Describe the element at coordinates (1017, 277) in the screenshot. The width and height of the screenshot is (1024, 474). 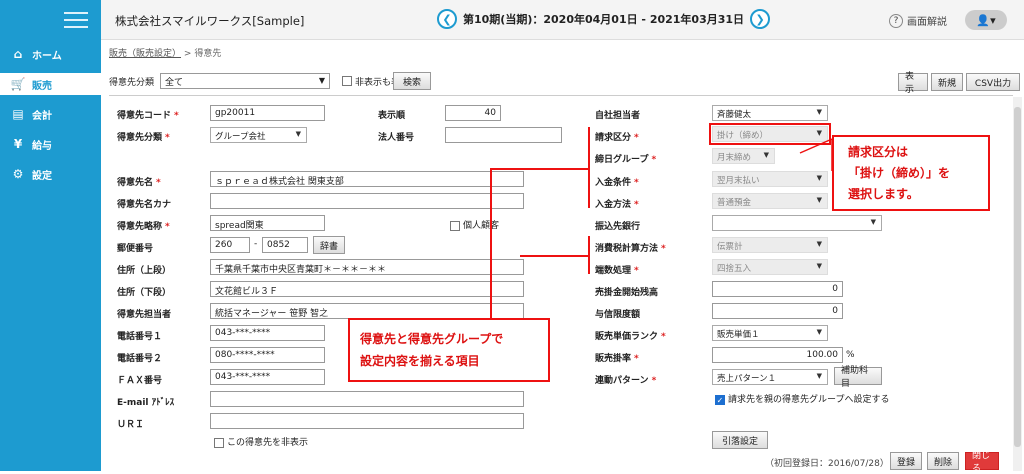
I see `scrollbar-thumb` at that location.